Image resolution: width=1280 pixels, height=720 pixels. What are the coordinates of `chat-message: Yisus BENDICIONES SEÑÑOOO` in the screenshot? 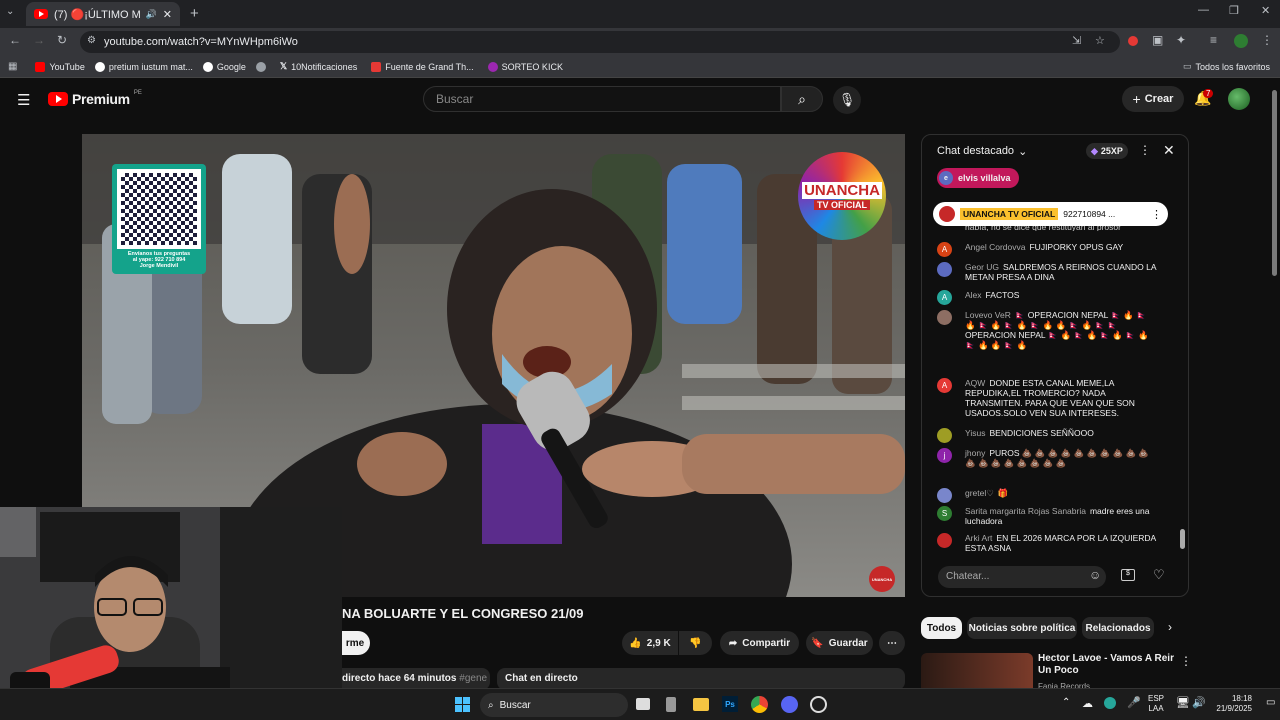 It's located at (1047, 435).